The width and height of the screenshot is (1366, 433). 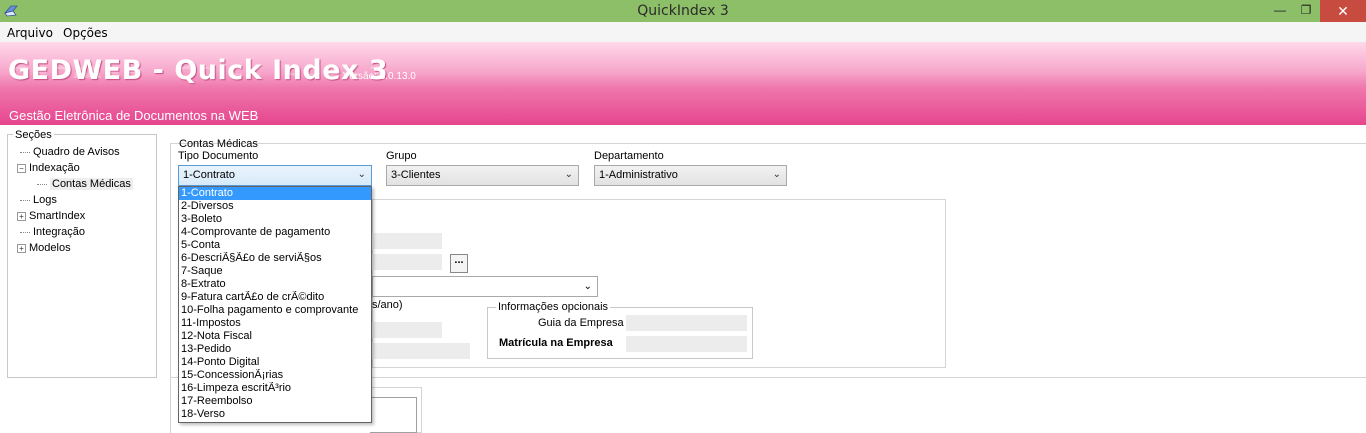 What do you see at coordinates (57, 216) in the screenshot?
I see `sidebar-item-label: SmartIndex` at bounding box center [57, 216].